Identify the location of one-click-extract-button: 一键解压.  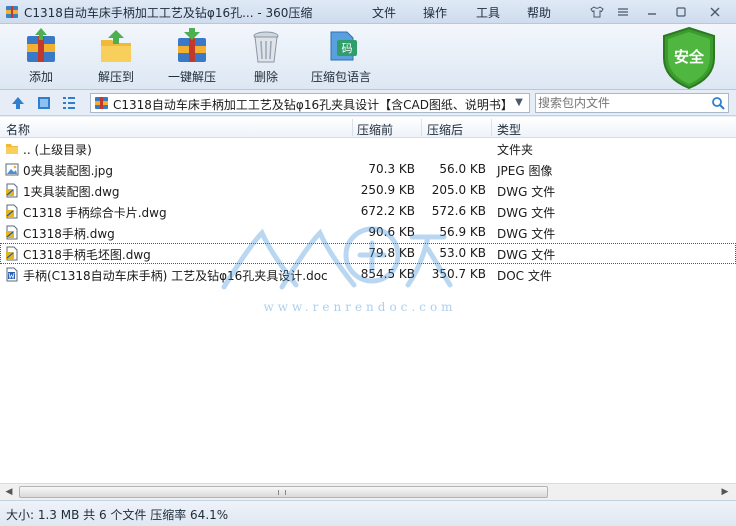
(192, 56).